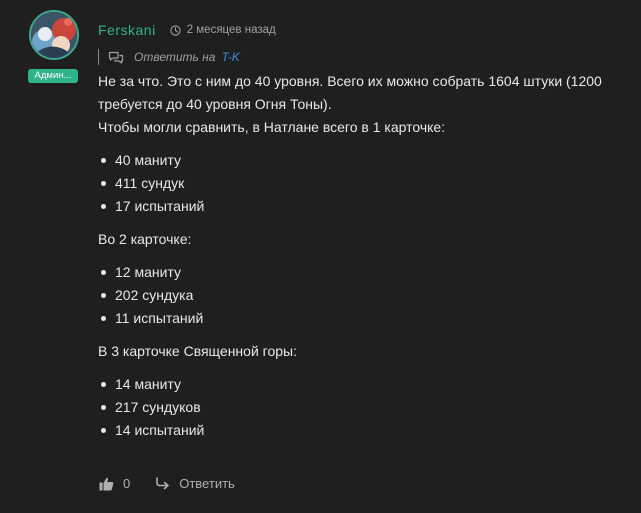 Image resolution: width=641 pixels, height=513 pixels. Describe the element at coordinates (175, 57) in the screenshot. I see `reply-to-label: Ответить на` at that location.